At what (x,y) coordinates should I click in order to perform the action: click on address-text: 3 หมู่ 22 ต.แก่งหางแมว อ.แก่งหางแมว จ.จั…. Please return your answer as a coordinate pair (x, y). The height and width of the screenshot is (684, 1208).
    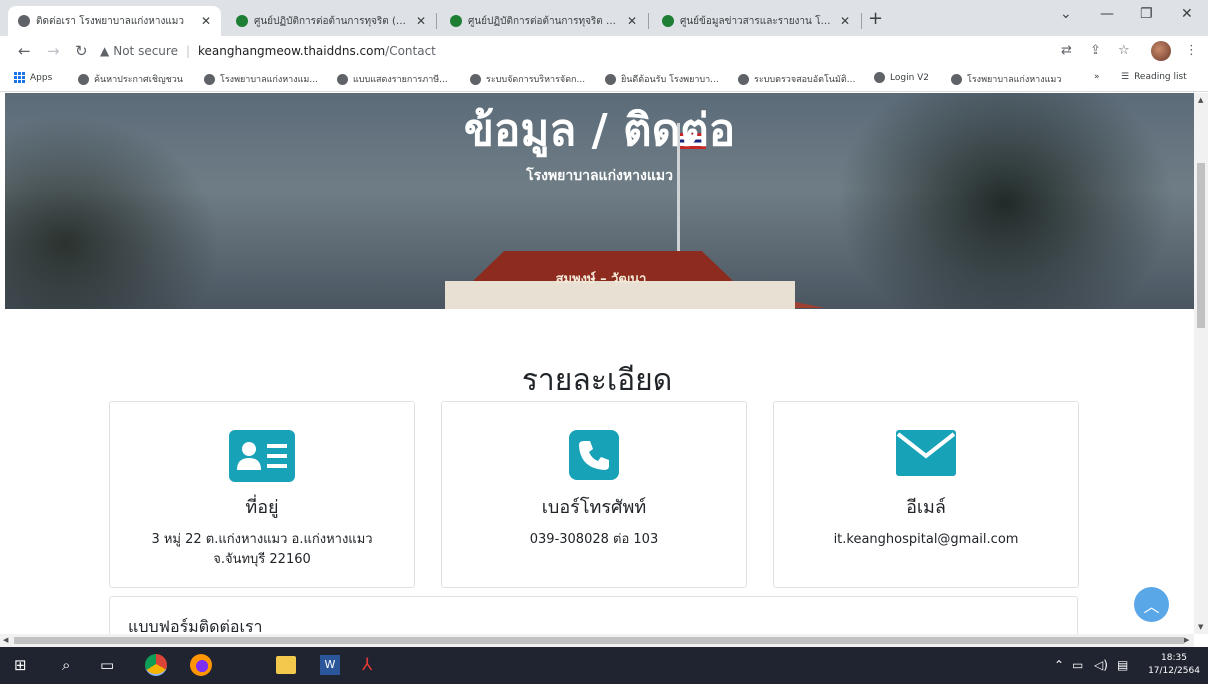
    Looking at the image, I should click on (262, 549).